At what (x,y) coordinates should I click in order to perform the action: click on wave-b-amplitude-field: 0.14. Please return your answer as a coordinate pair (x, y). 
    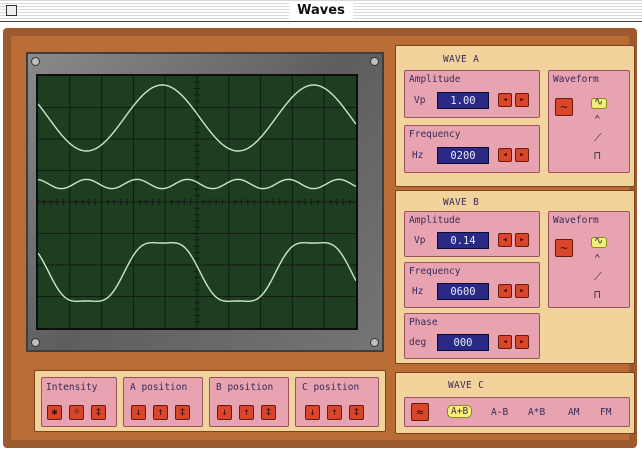
    Looking at the image, I should click on (463, 240).